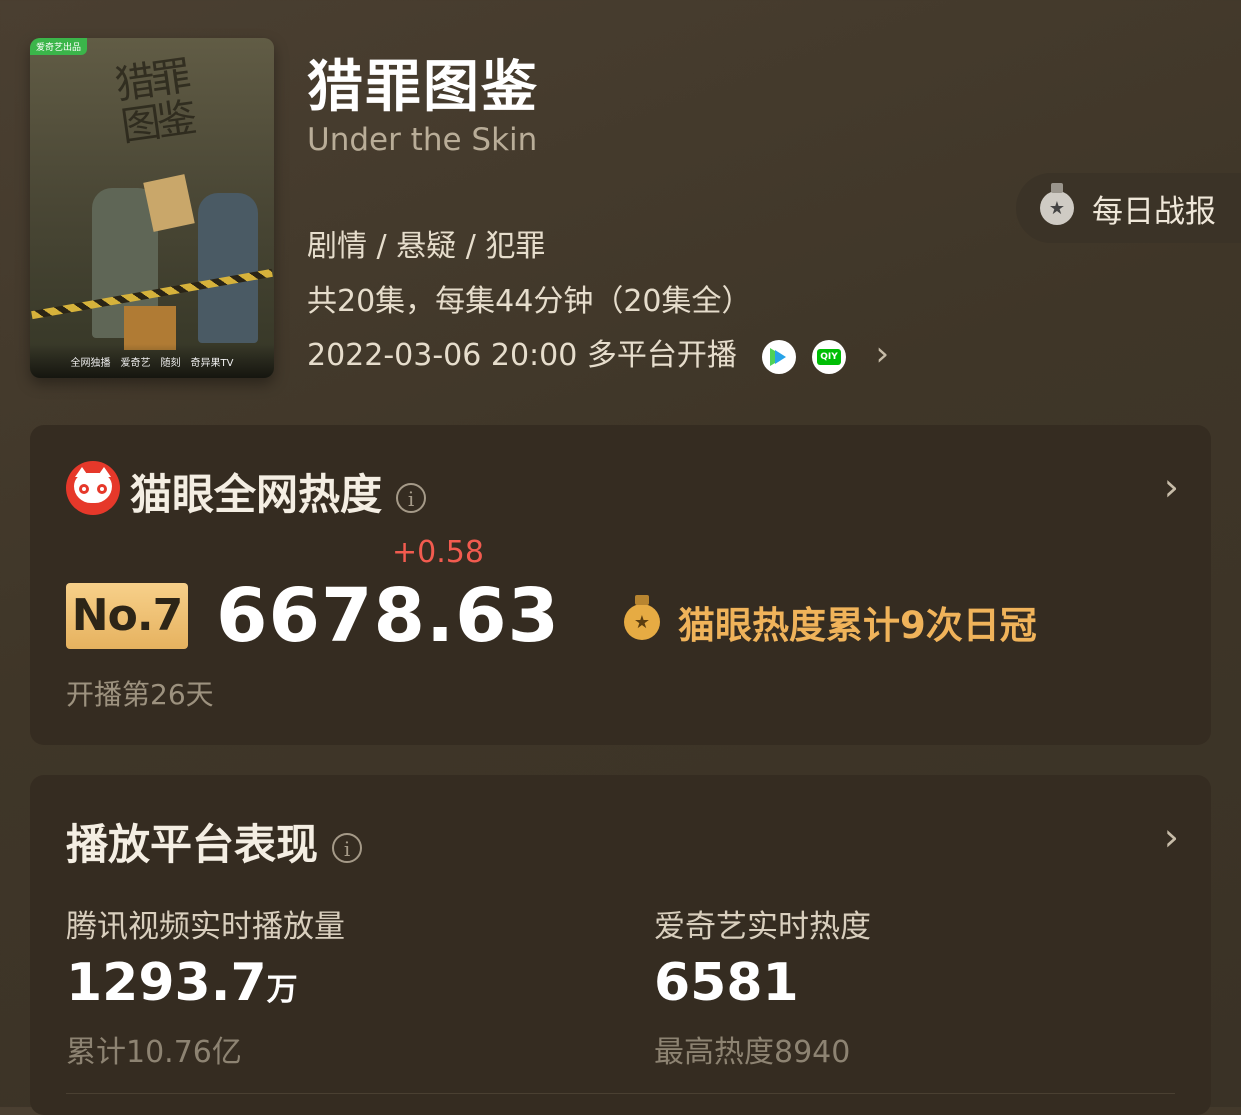 The height and width of the screenshot is (1115, 1241). I want to click on iqiyi-stat-label: 爱奇艺实时热度, so click(762, 927).